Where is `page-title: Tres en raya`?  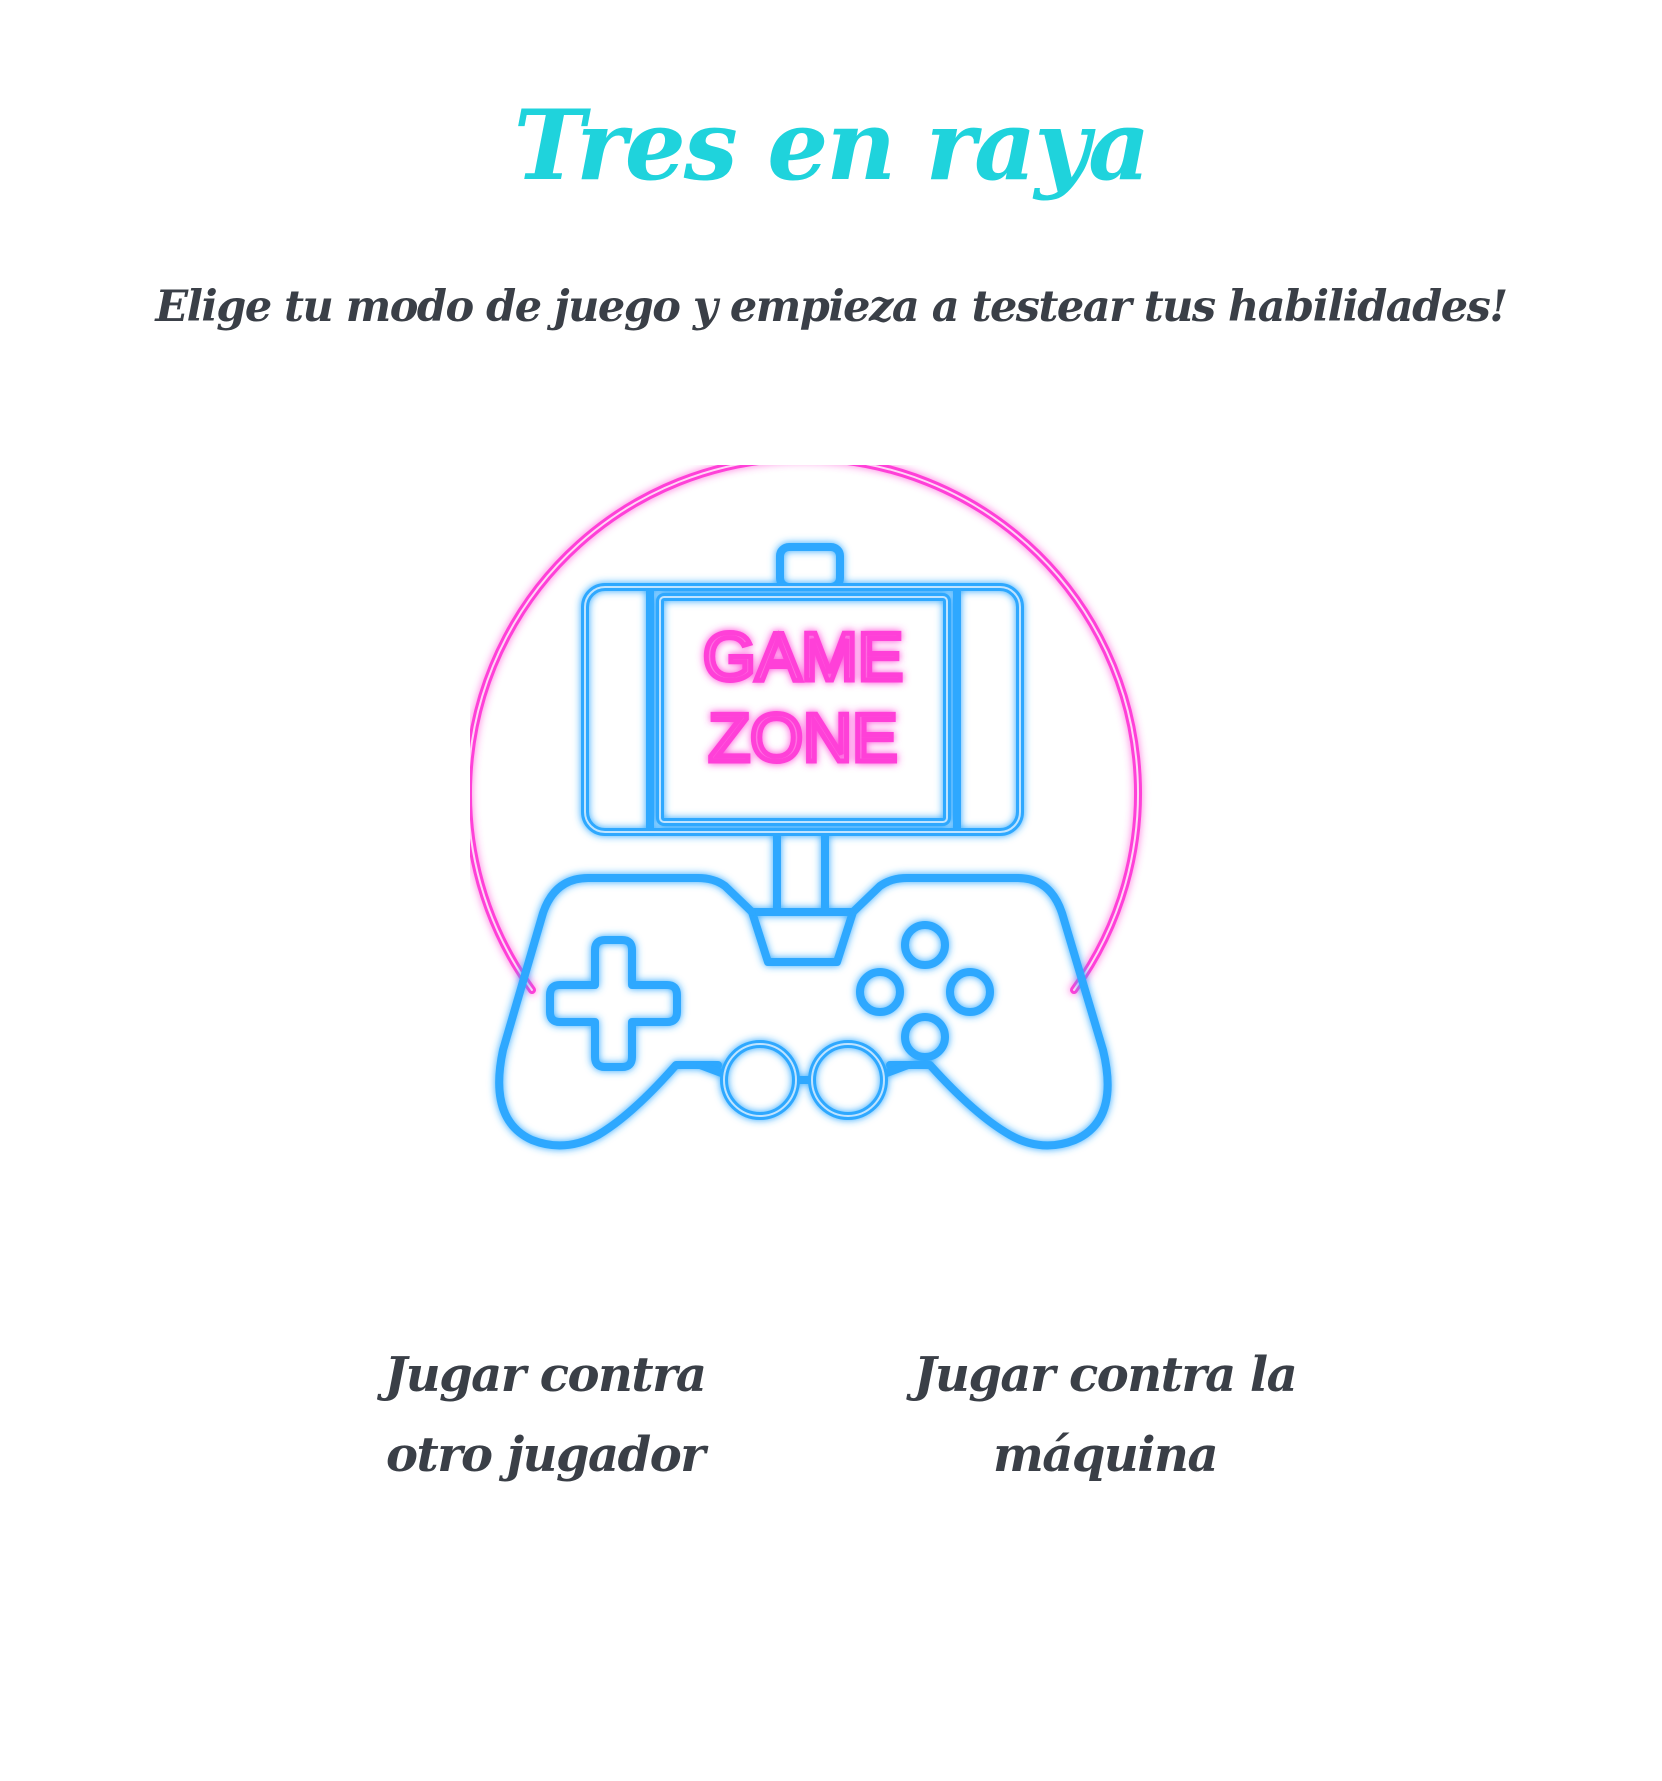 page-title: Tres en raya is located at coordinates (832, 145).